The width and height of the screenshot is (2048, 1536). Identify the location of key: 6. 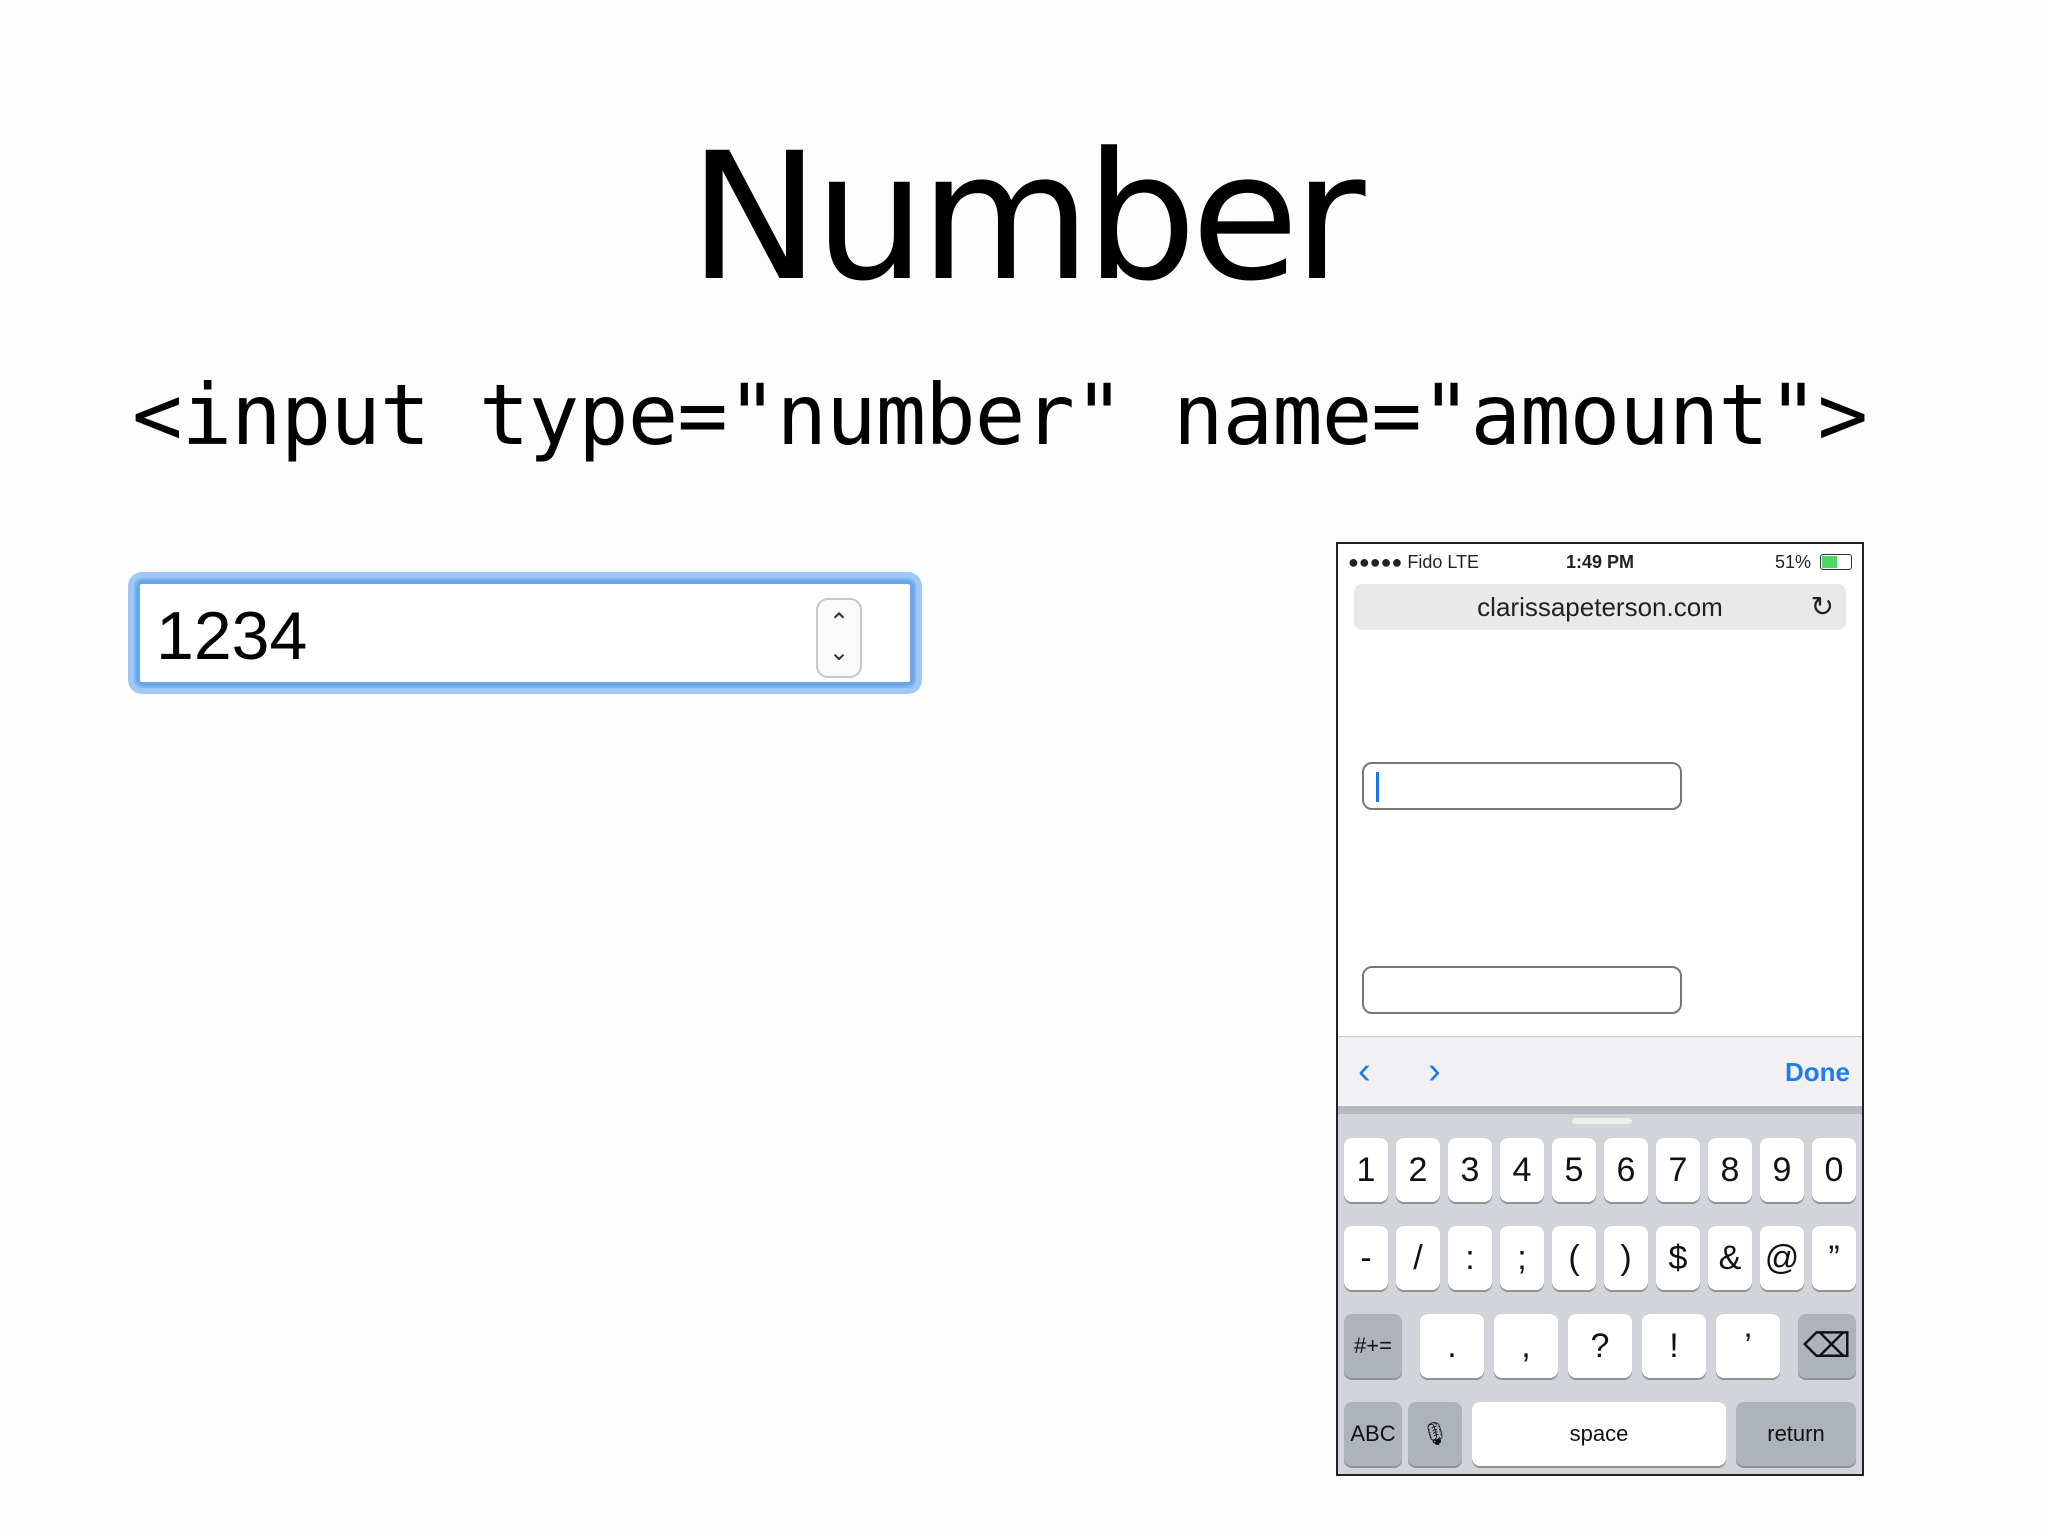
(1626, 1170).